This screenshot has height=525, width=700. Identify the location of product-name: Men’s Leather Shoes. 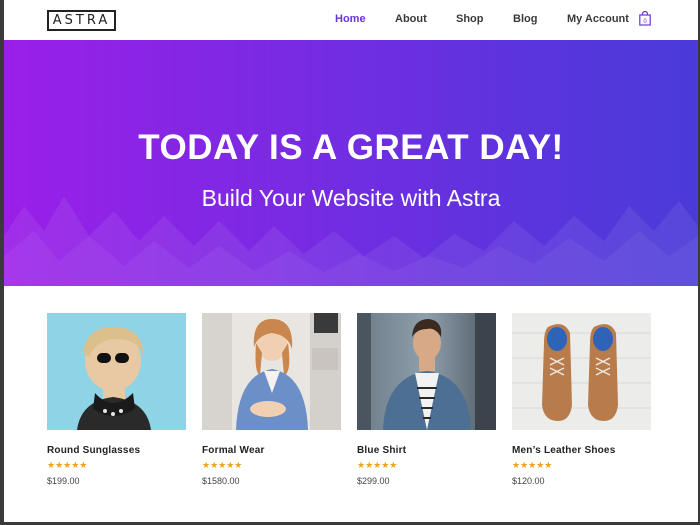
(581, 450).